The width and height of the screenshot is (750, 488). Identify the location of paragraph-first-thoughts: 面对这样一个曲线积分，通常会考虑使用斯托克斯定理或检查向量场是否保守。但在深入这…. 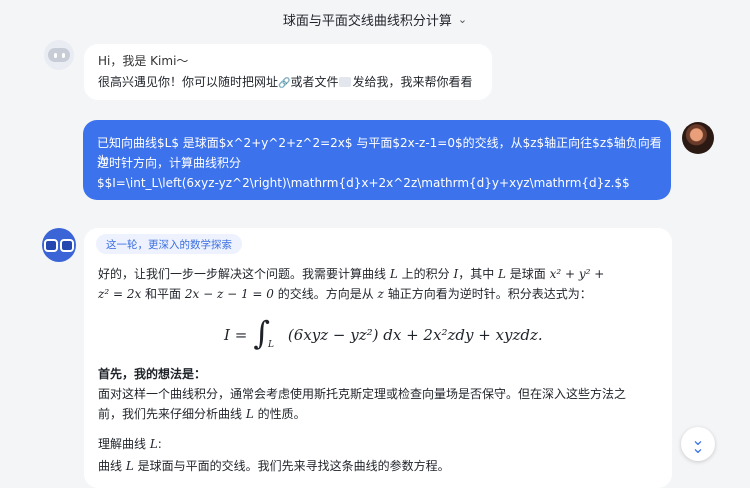
(362, 404).